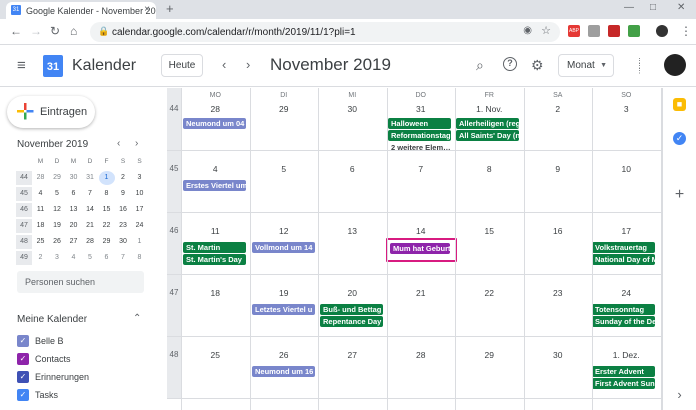 The height and width of the screenshot is (410, 696). Describe the element at coordinates (90, 210) in the screenshot. I see `mini-day: 14` at that location.